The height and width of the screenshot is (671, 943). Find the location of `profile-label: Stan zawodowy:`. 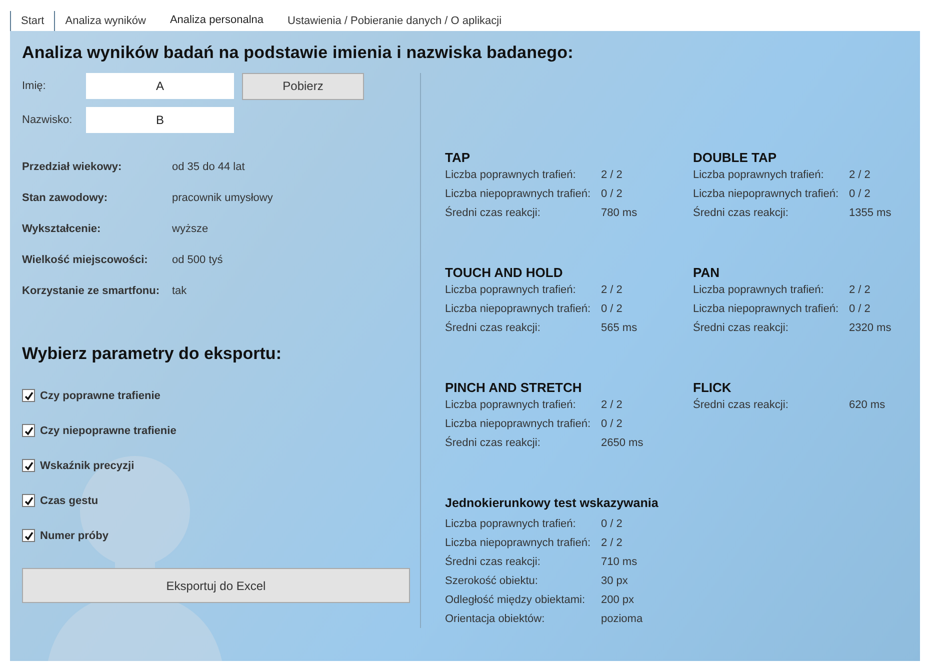

profile-label: Stan zawodowy: is located at coordinates (65, 198).